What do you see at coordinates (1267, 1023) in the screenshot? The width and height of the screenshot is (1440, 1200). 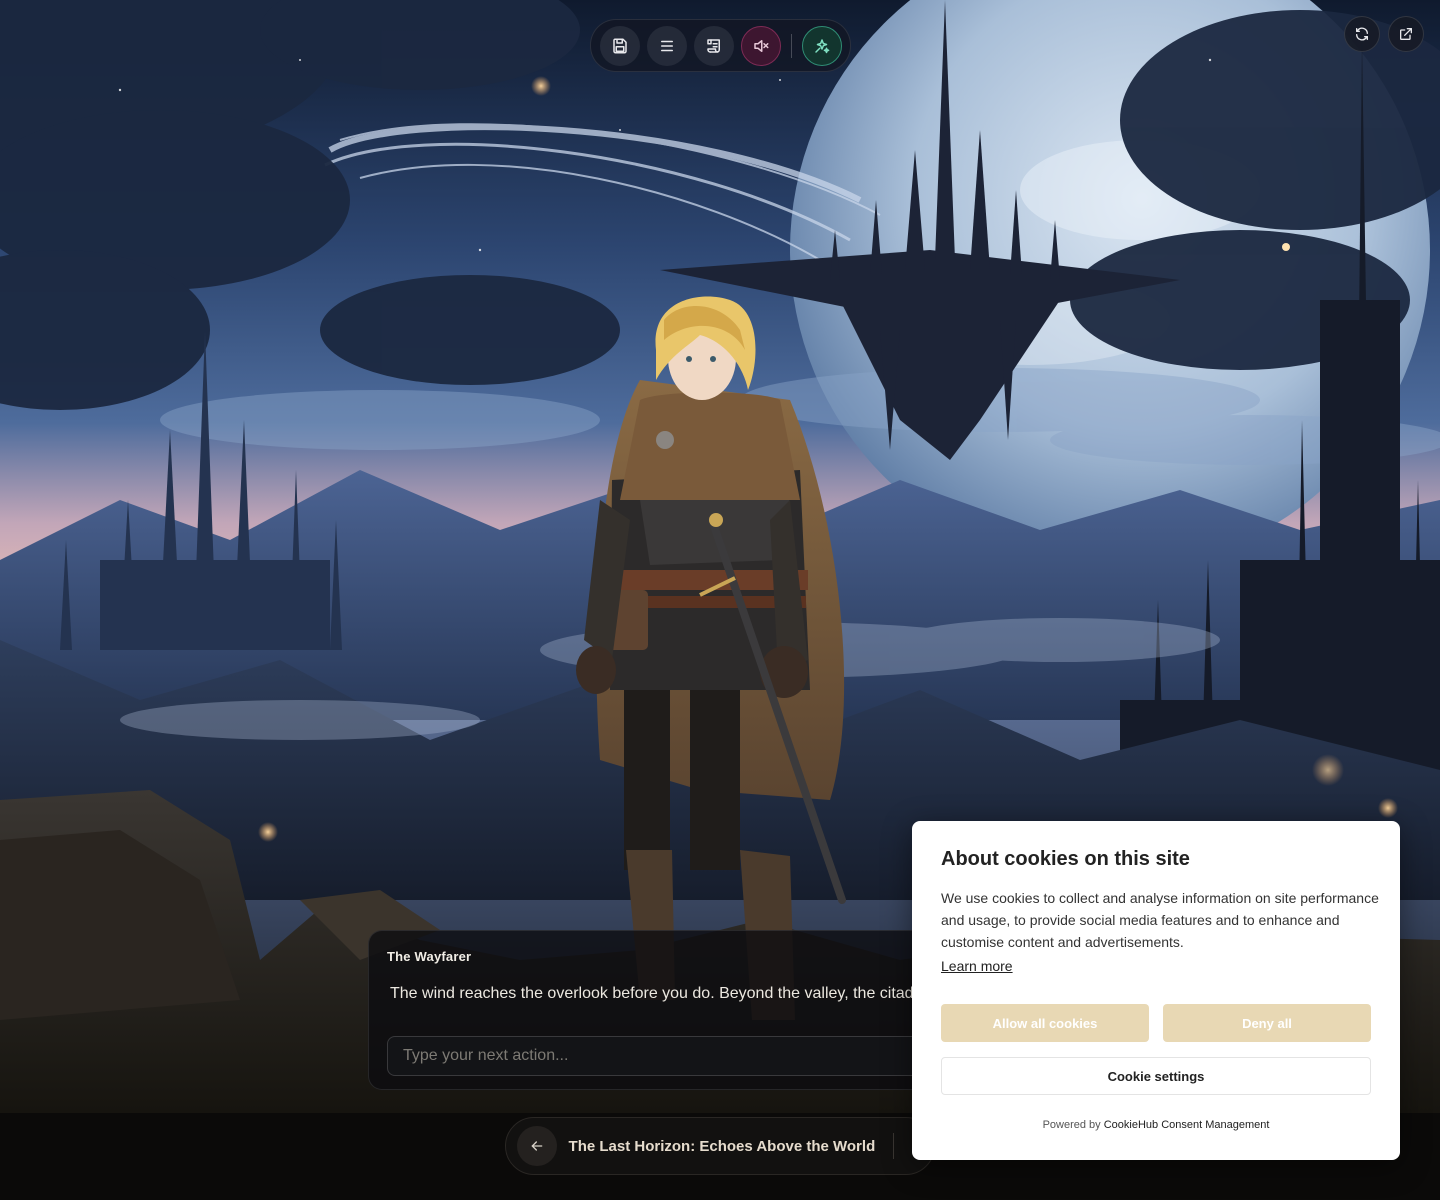 I see `deny-all-button: Deny all` at bounding box center [1267, 1023].